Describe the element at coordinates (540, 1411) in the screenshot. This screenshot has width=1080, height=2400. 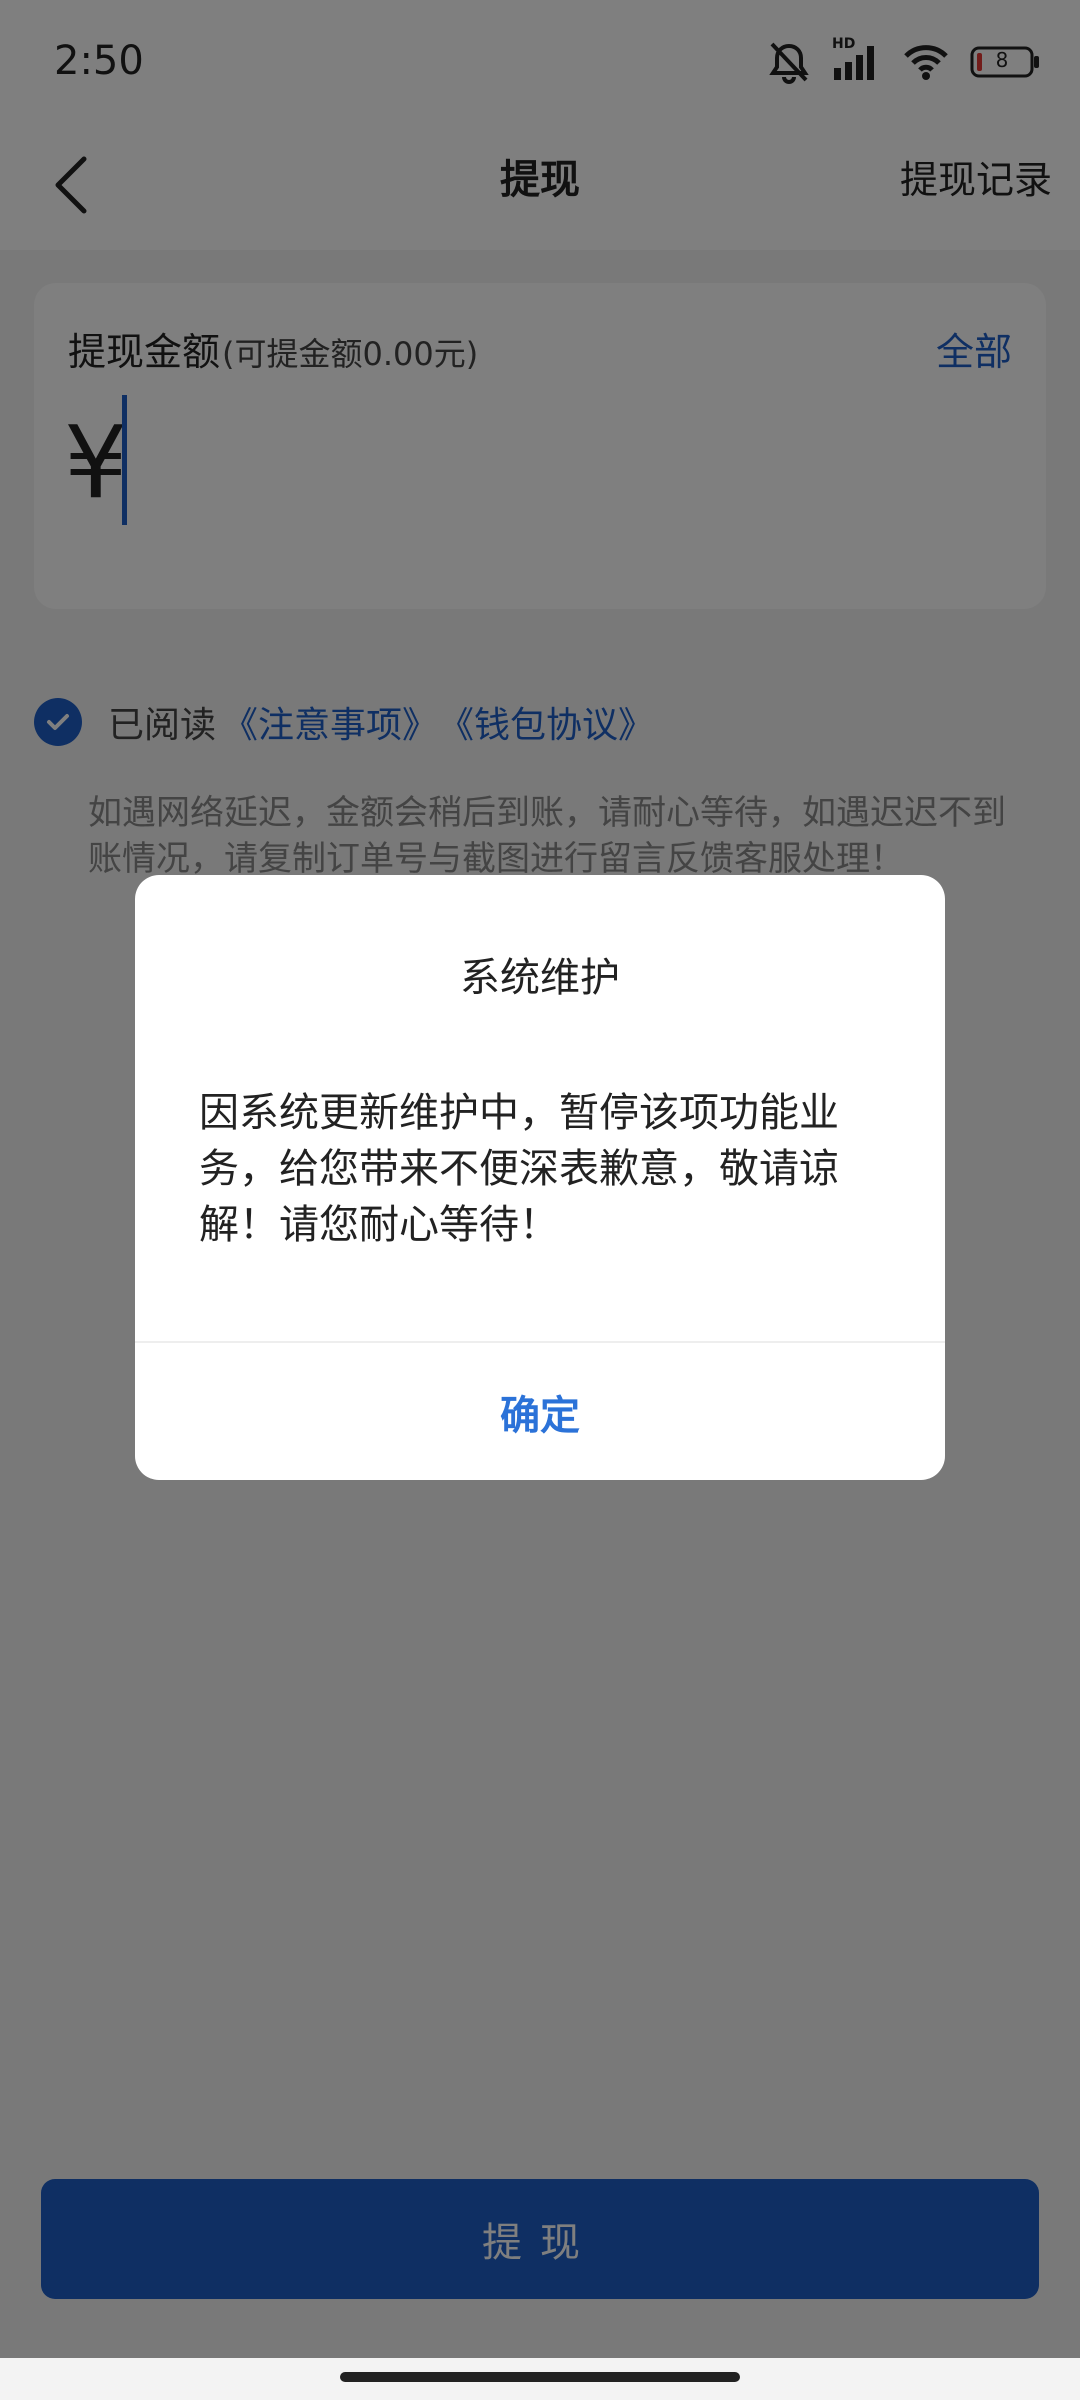
I see `confirm-button: 确定` at that location.